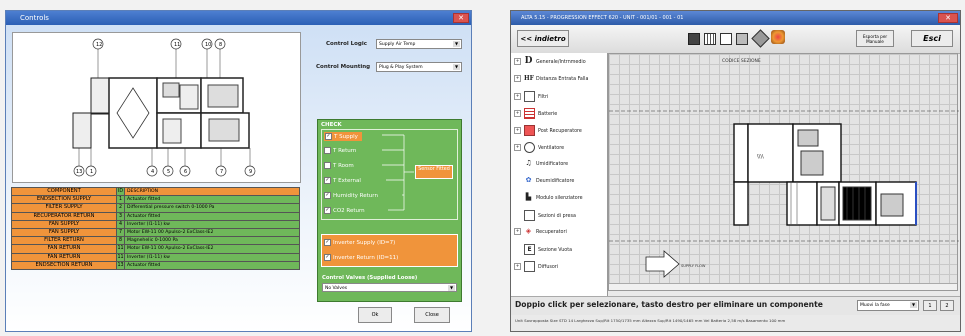 Image resolution: width=965 pixels, height=336 pixels. Describe the element at coordinates (398, 172) in the screenshot. I see `sensor-connectors` at that location.